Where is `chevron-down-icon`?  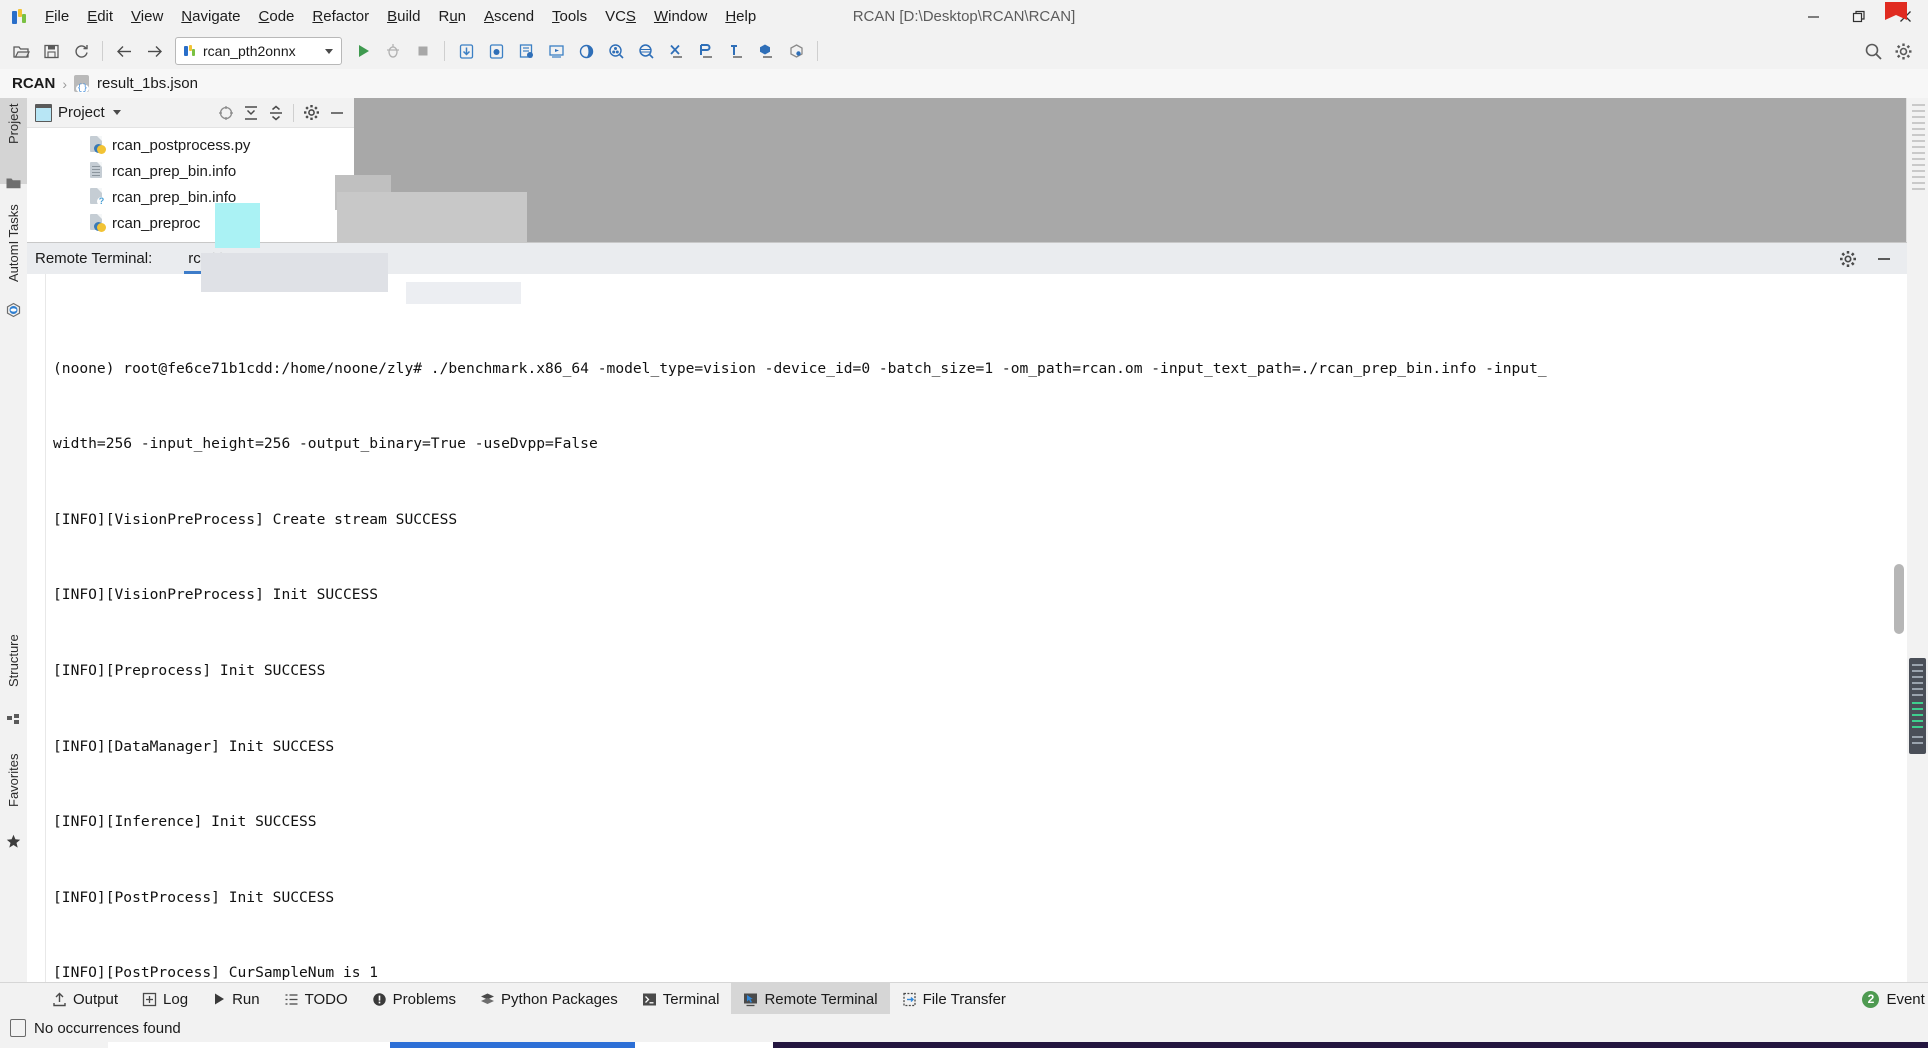
chevron-down-icon is located at coordinates (116, 112).